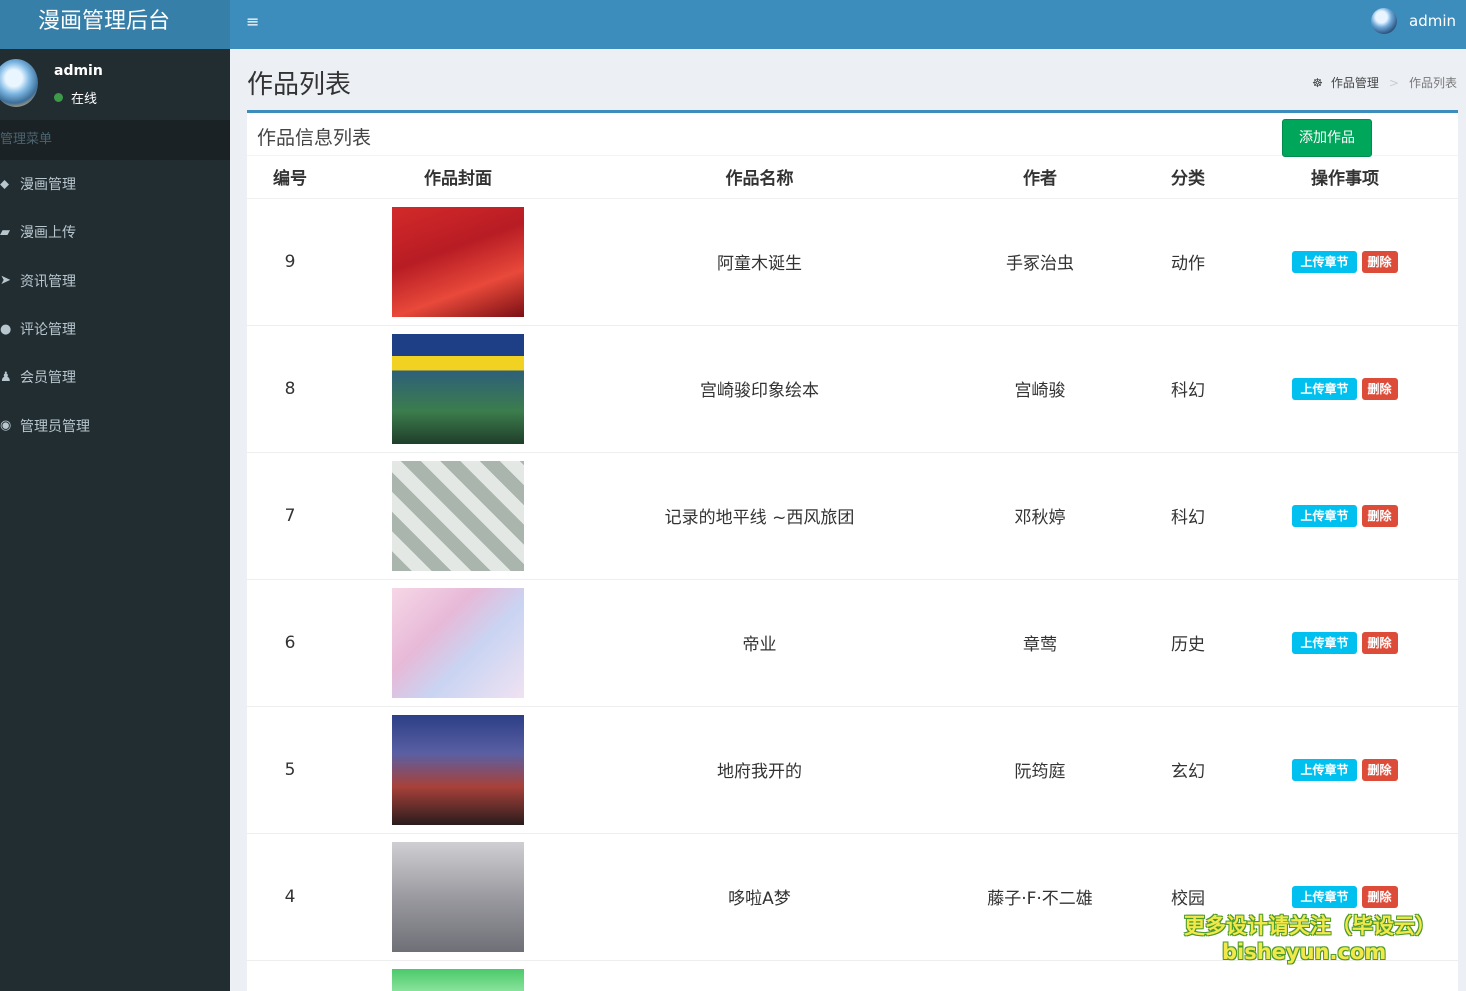  What do you see at coordinates (78, 71) in the screenshot?
I see `user-panel-name: admin` at bounding box center [78, 71].